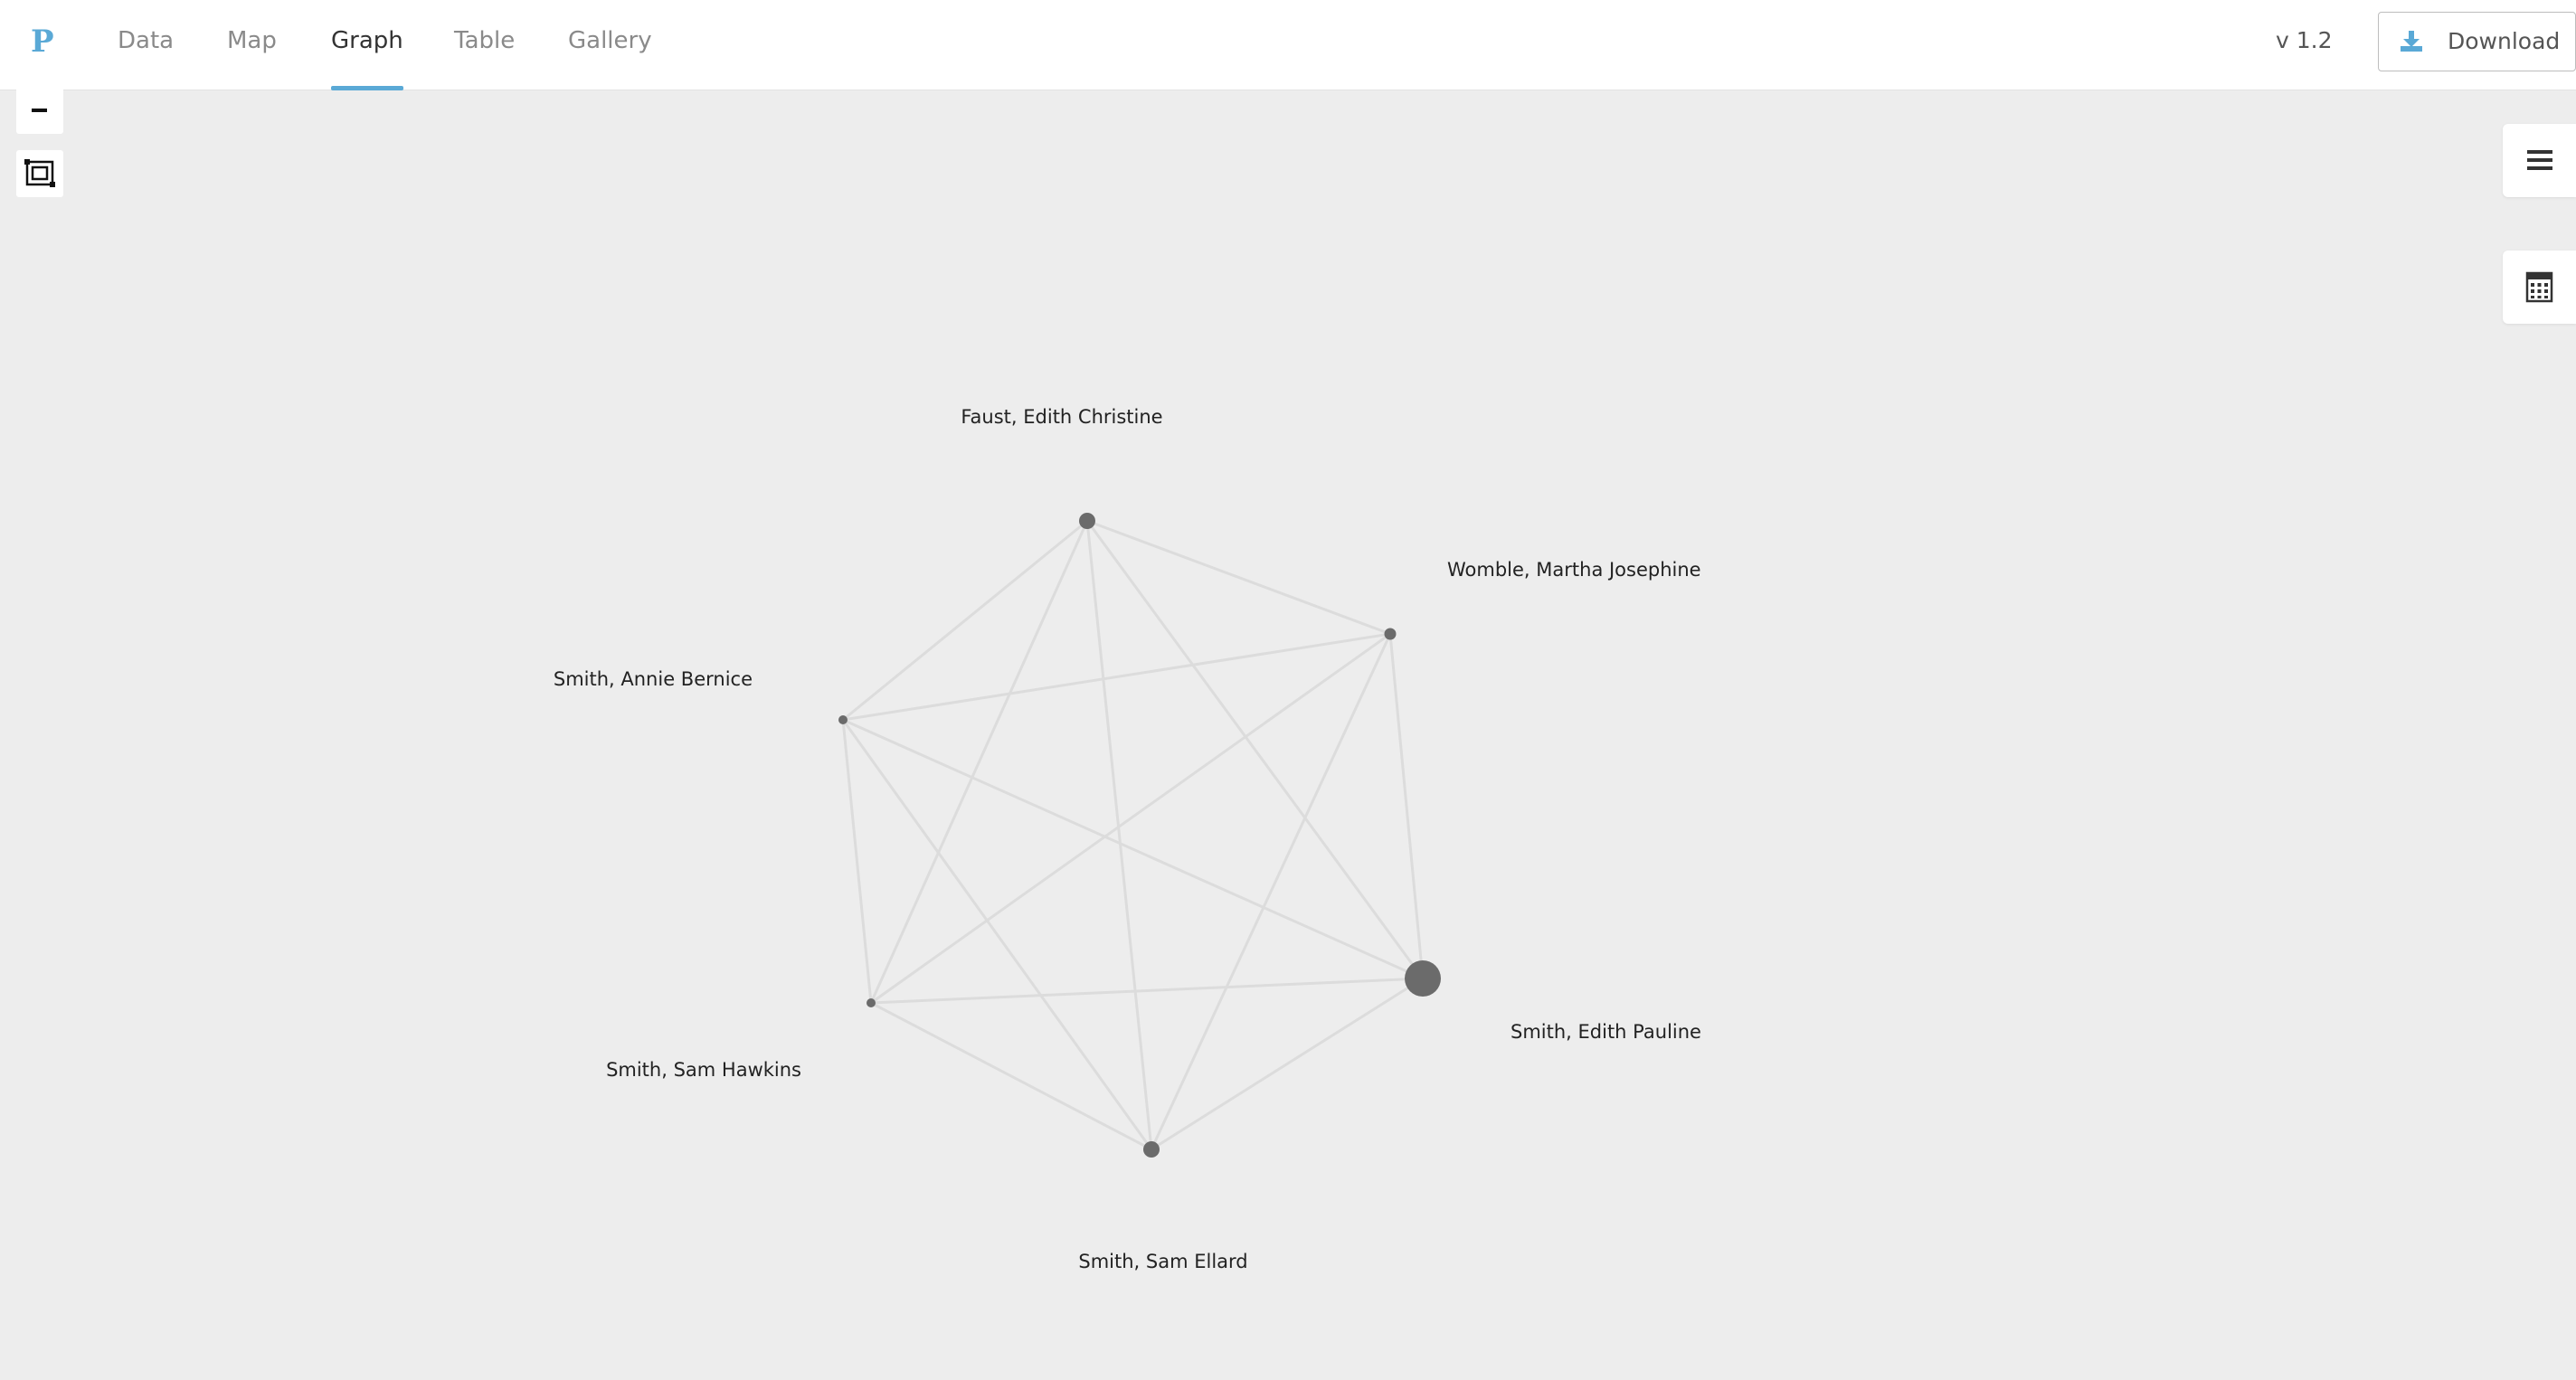 The image size is (2576, 1380). Describe the element at coordinates (872, 1002) in the screenshot. I see `graph-node-hawkins` at that location.